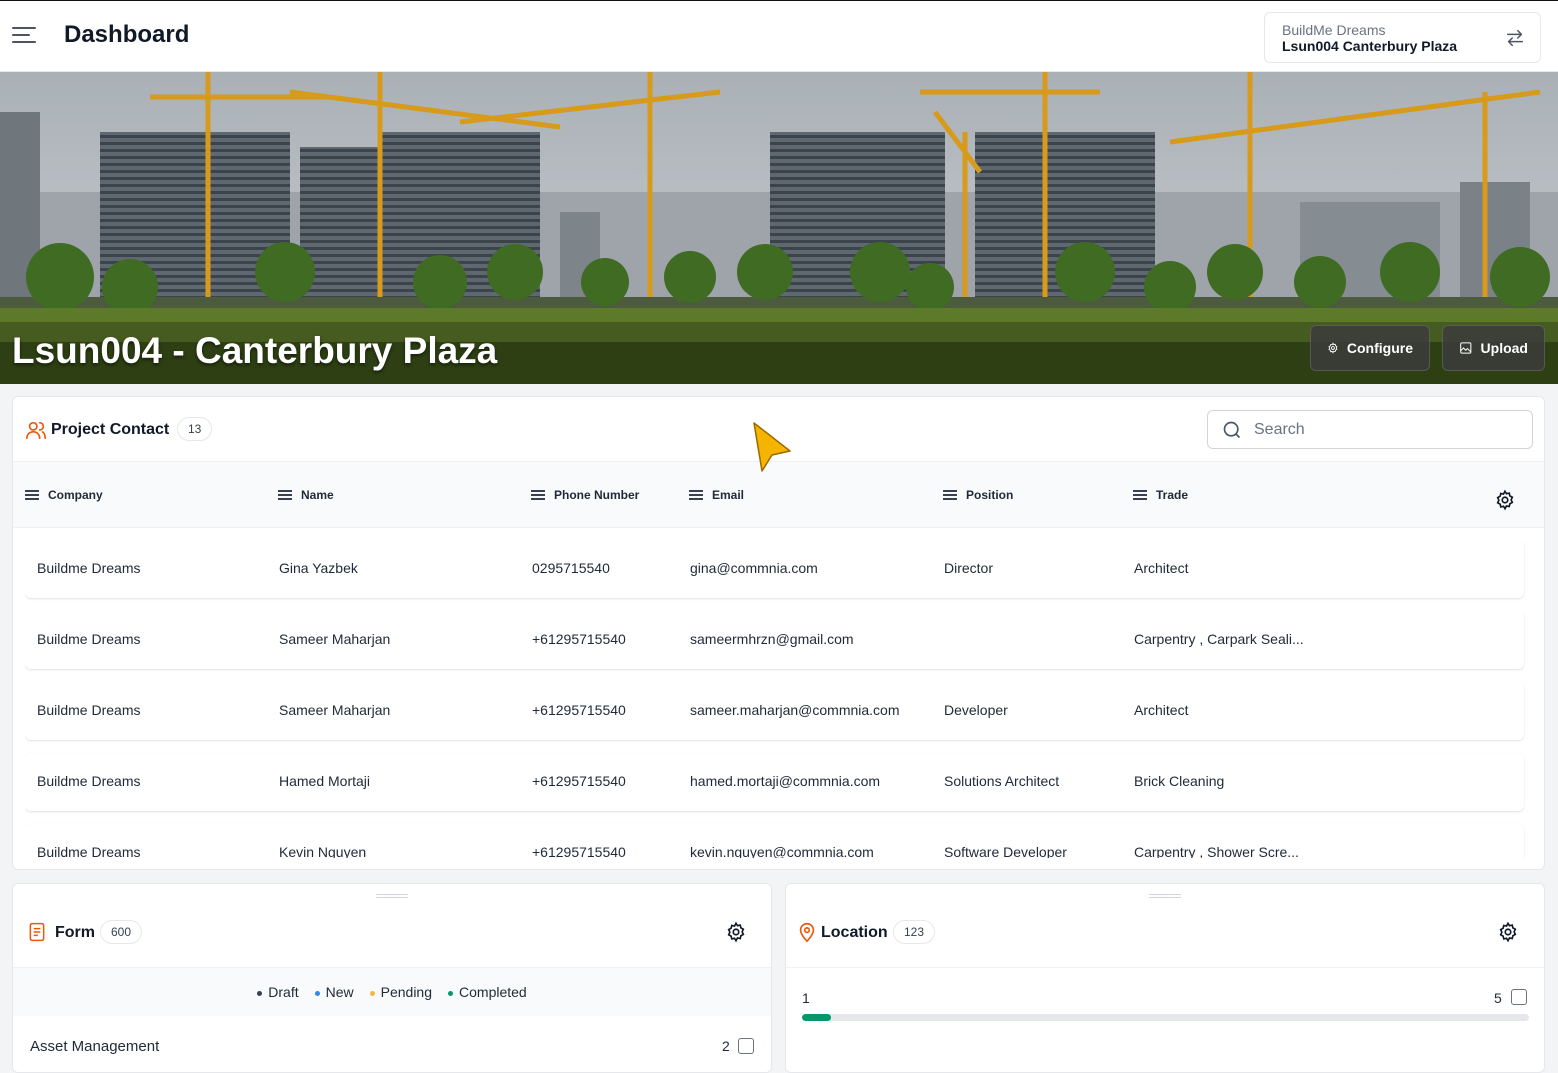 Image resolution: width=1558 pixels, height=1073 pixels. I want to click on project-switcher: BuildMe Dreams Lsun004 Canterbury Plaza, so click(1402, 37).